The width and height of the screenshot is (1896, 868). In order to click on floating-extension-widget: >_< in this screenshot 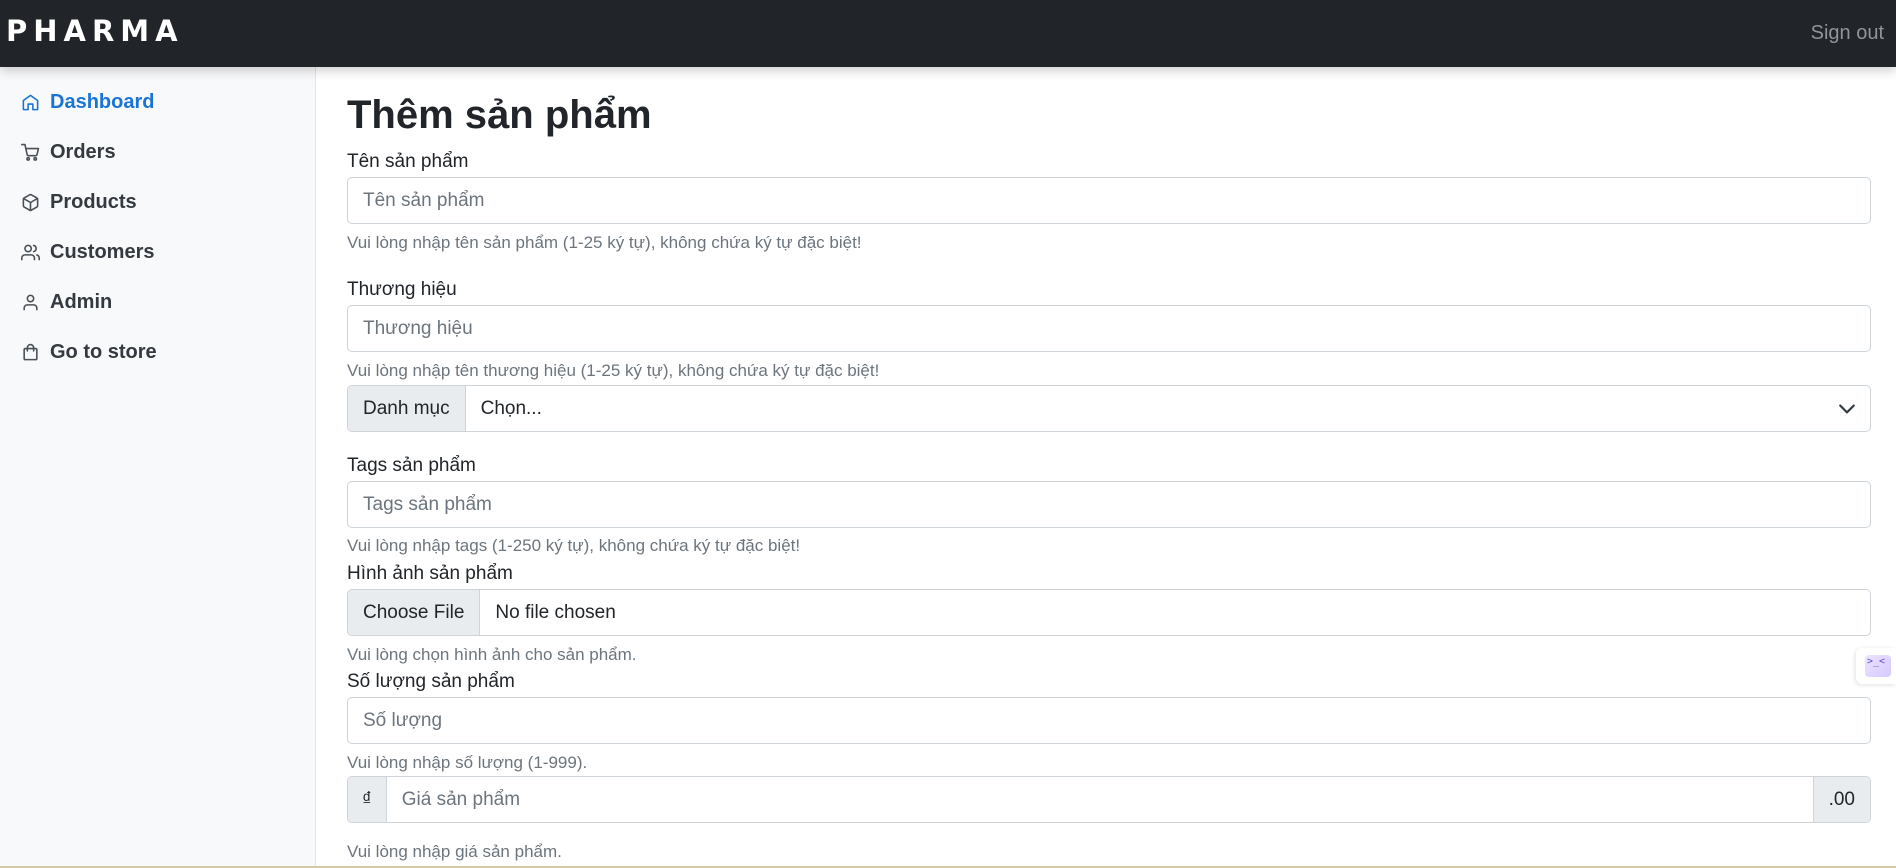, I will do `click(1876, 666)`.